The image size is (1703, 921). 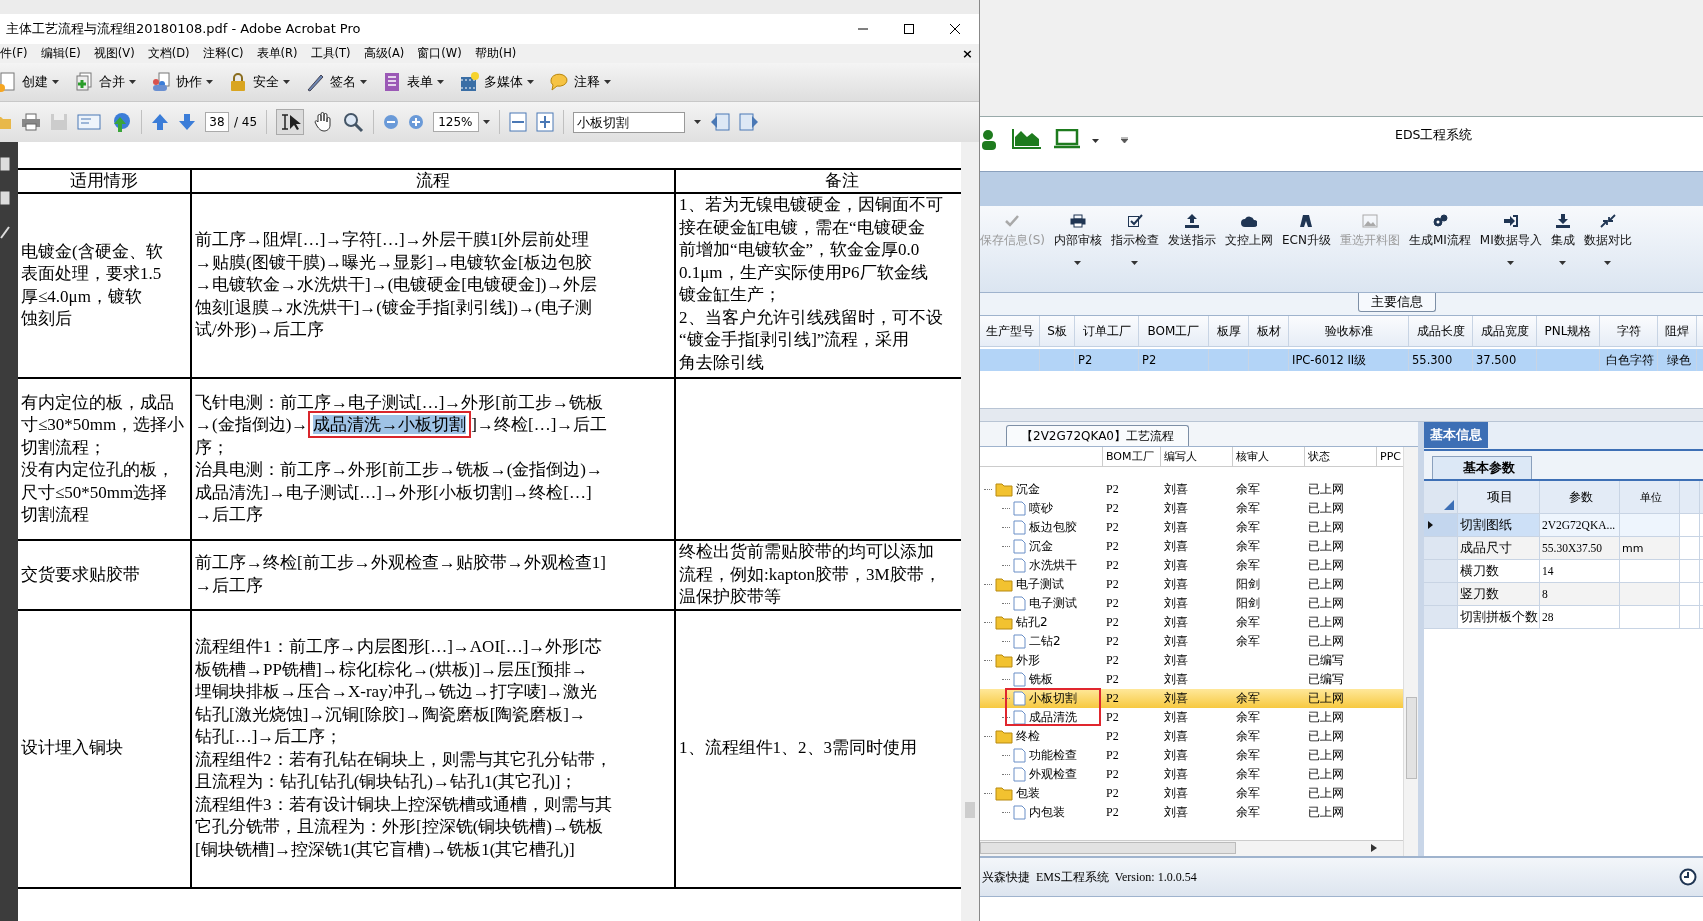 I want to click on tree-row: 小板切割 P2 刘喜 余军 已上网, so click(x=1191, y=698).